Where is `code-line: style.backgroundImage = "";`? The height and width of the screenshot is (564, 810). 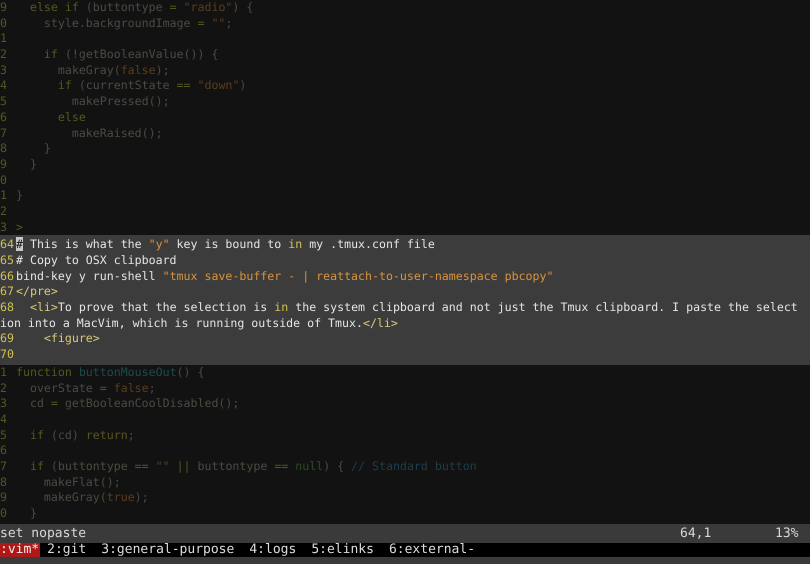
code-line: style.backgroundImage = ""; is located at coordinates (137, 24).